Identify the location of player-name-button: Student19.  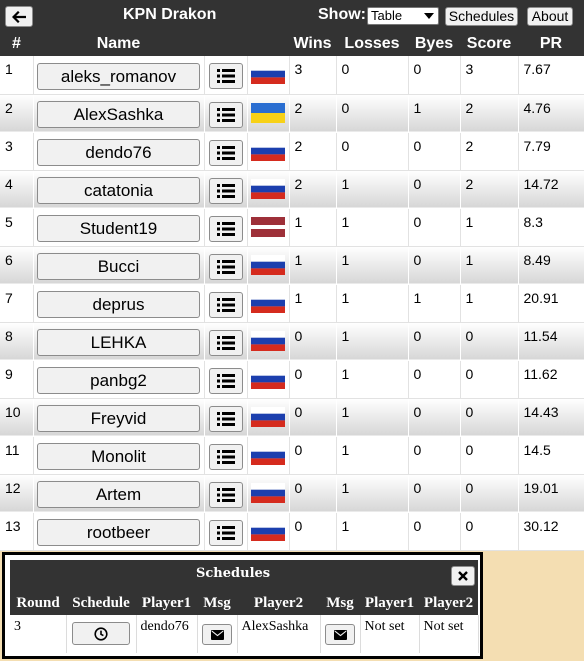
(118, 228).